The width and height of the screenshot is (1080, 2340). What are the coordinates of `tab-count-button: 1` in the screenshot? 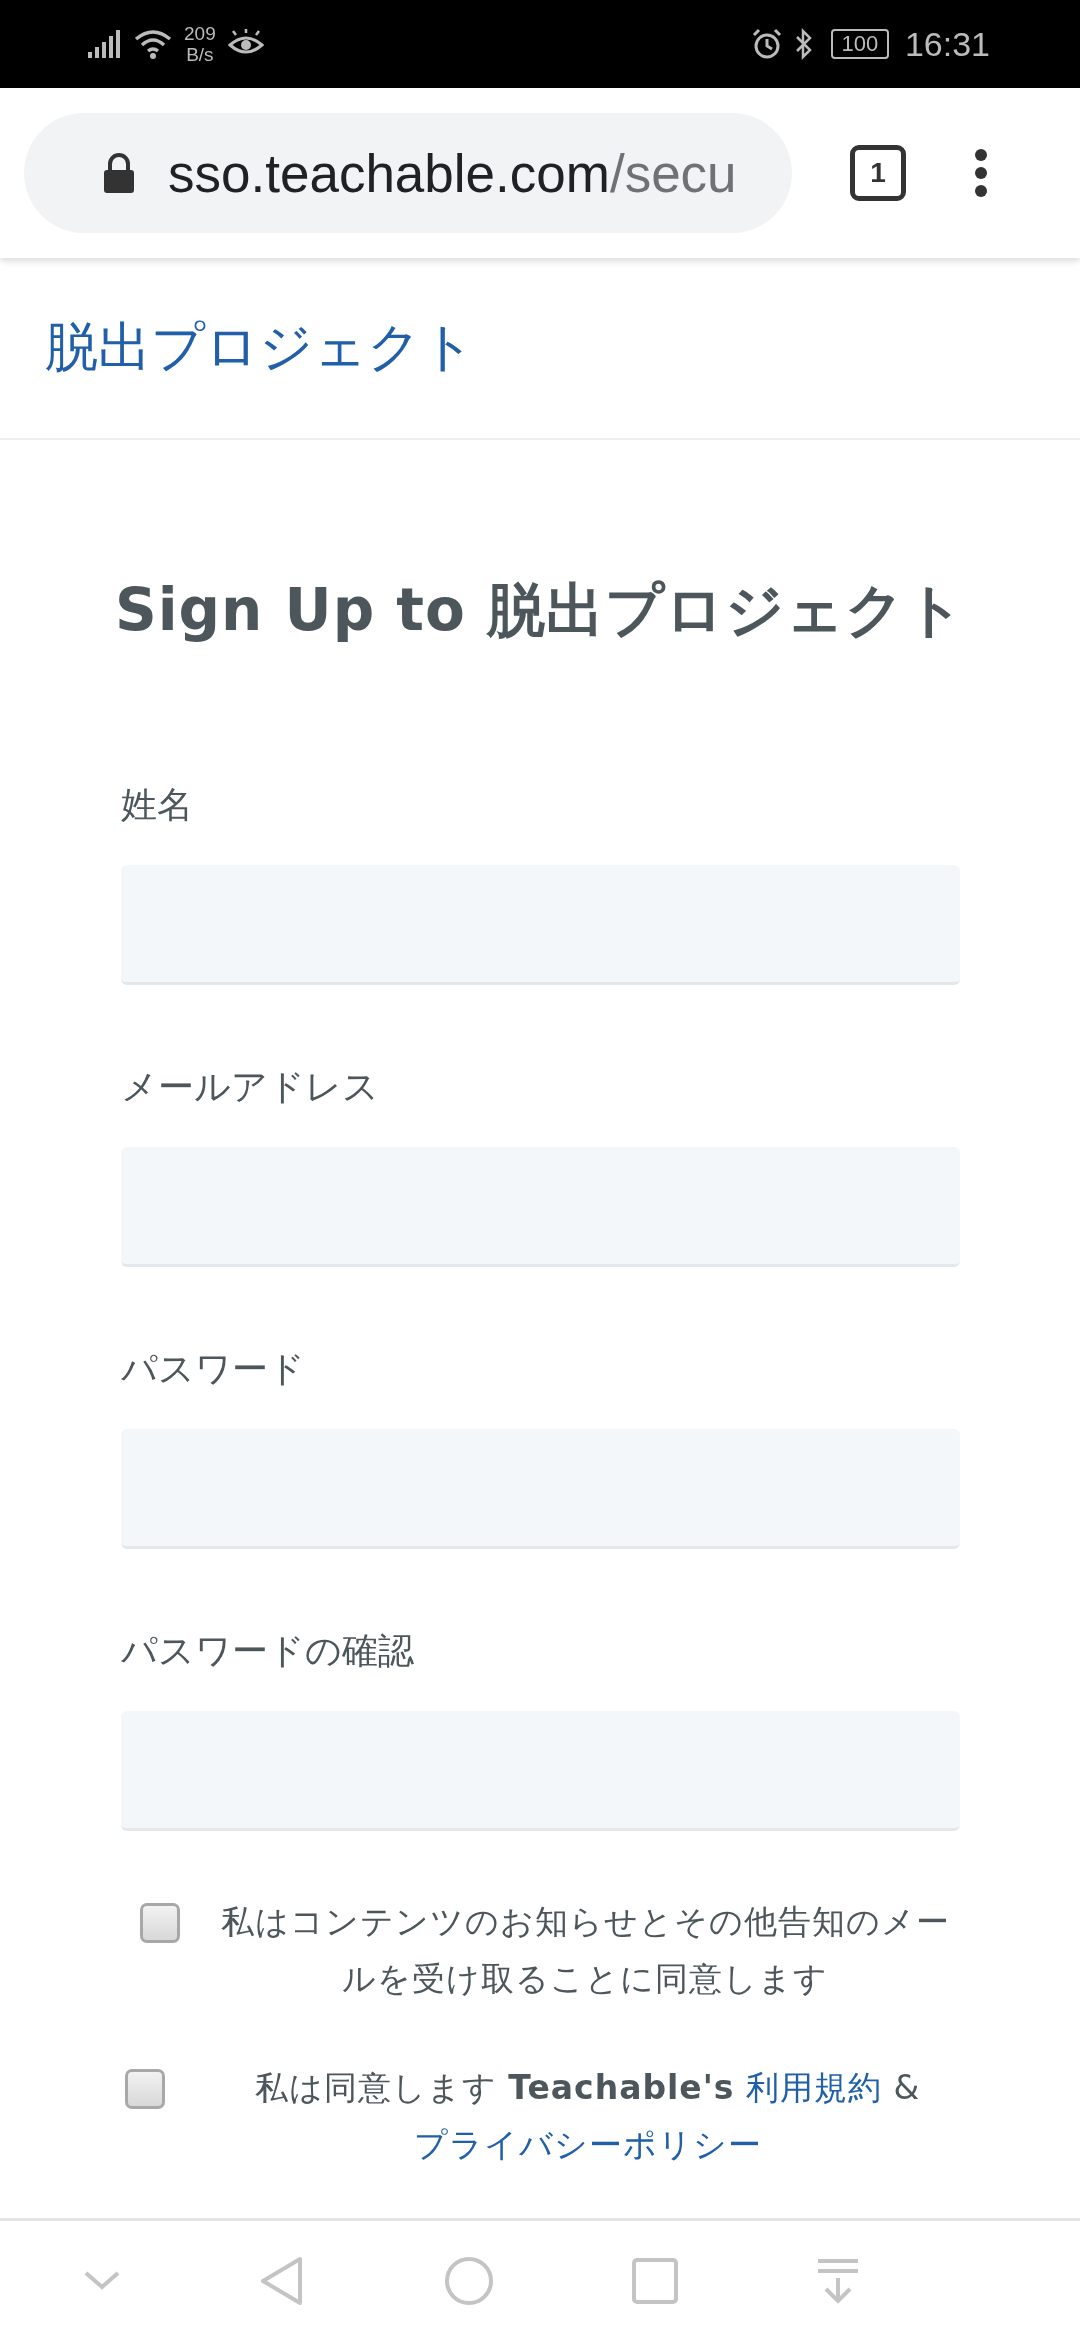 It's located at (878, 173).